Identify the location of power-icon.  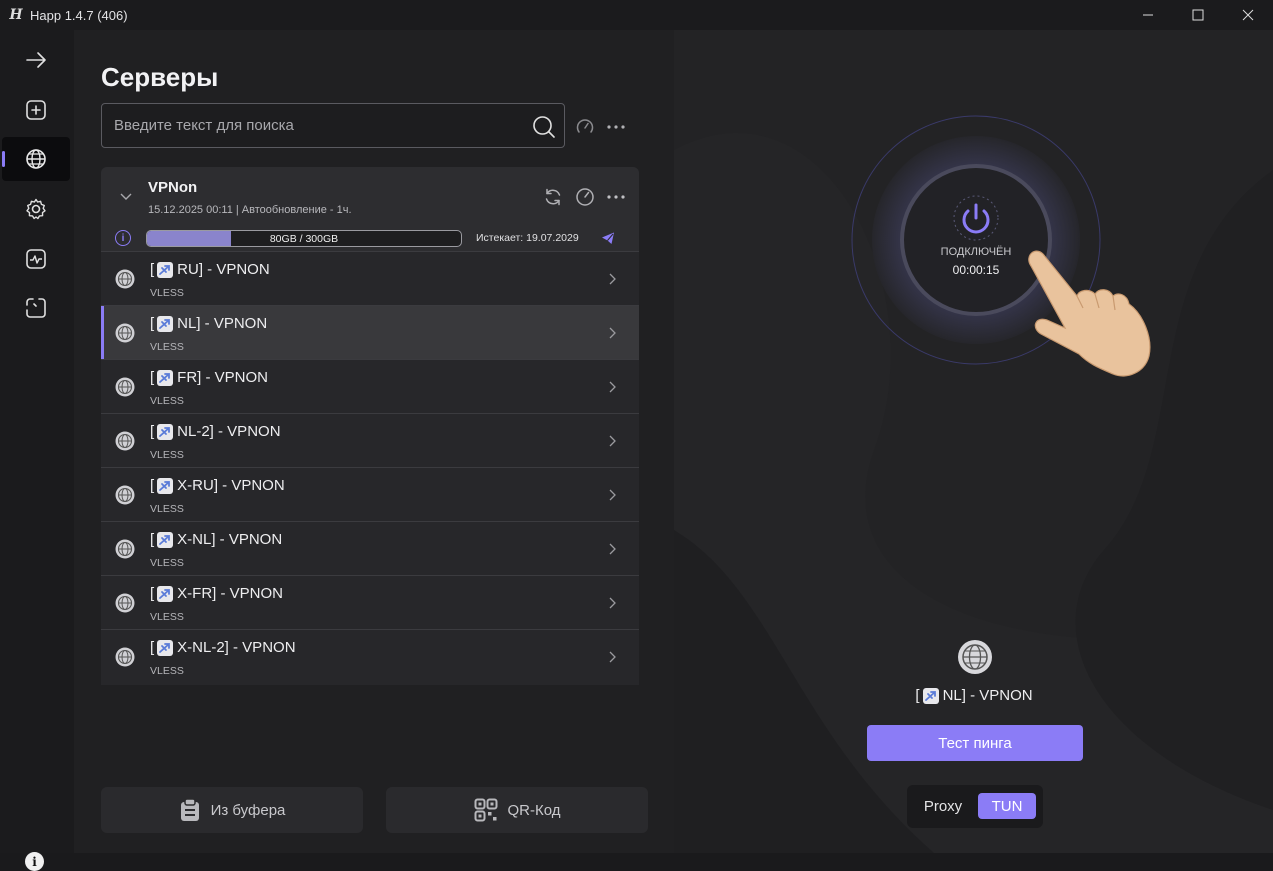
(976, 218).